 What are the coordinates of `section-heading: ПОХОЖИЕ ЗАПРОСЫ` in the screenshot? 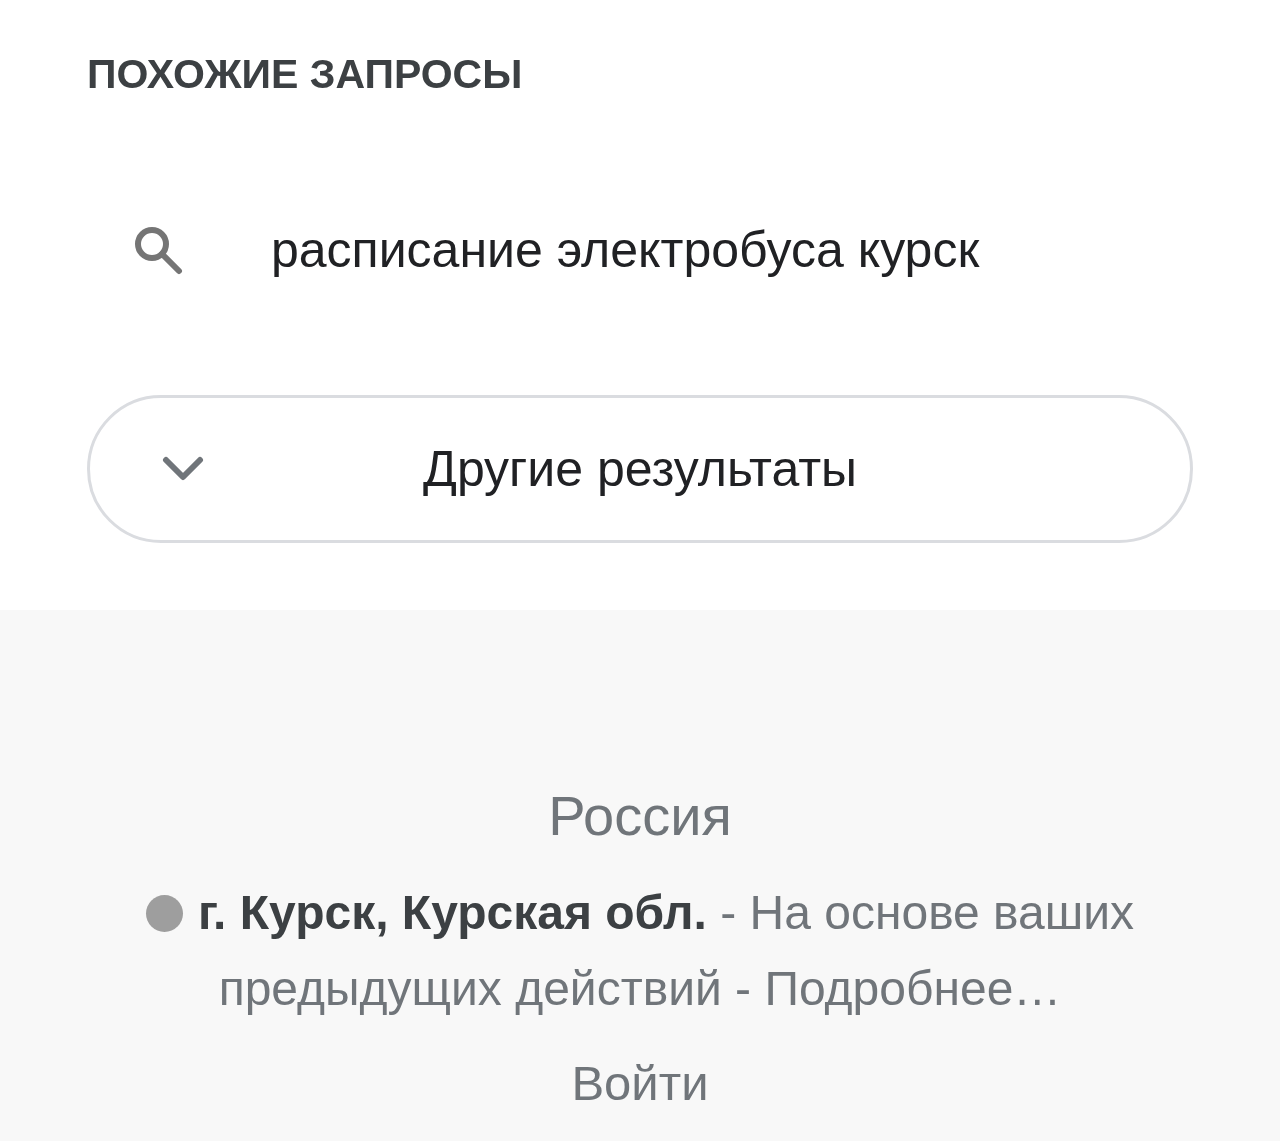 It's located at (305, 74).